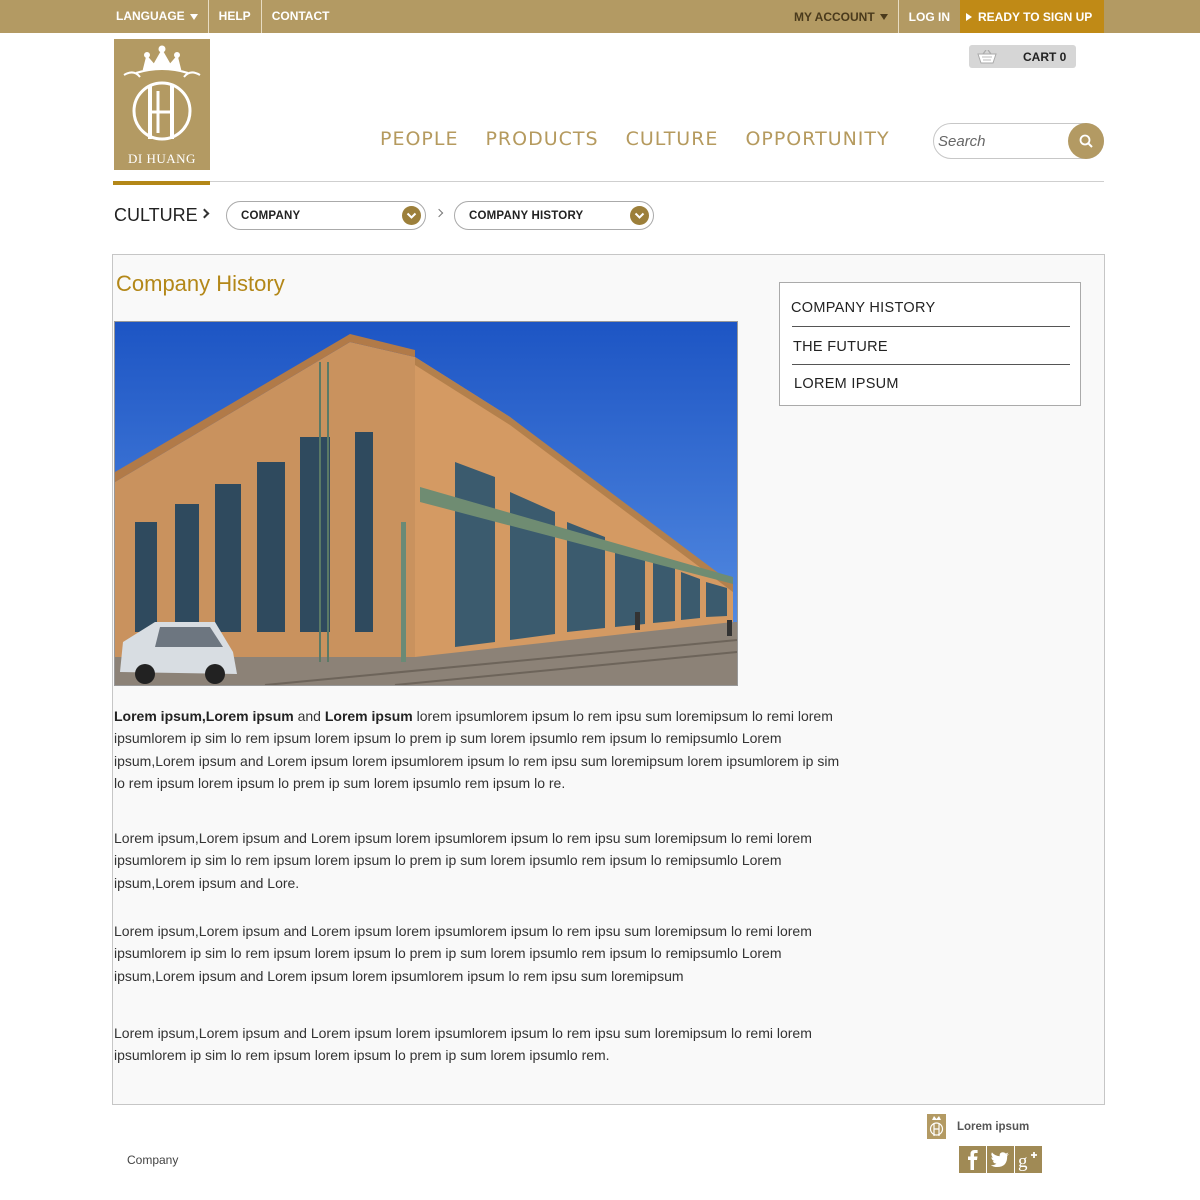 The image size is (1200, 1200). What do you see at coordinates (608, 181) in the screenshot?
I see `header-divider` at bounding box center [608, 181].